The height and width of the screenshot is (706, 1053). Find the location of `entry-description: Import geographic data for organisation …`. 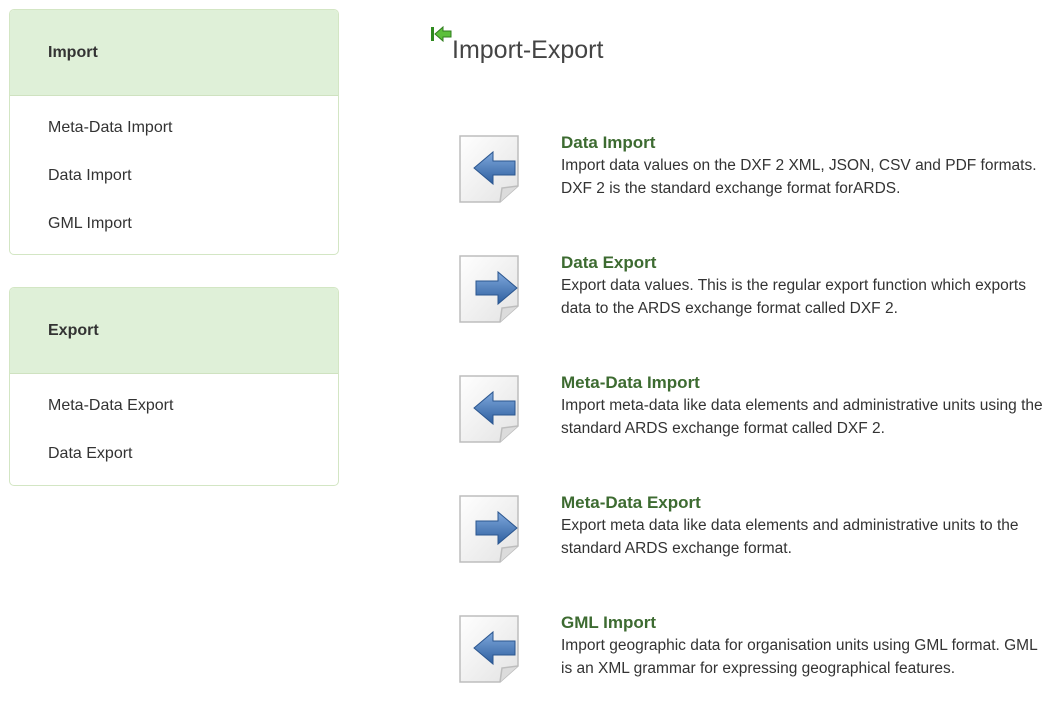

entry-description: Import geographic data for organisation … is located at coordinates (799, 657).